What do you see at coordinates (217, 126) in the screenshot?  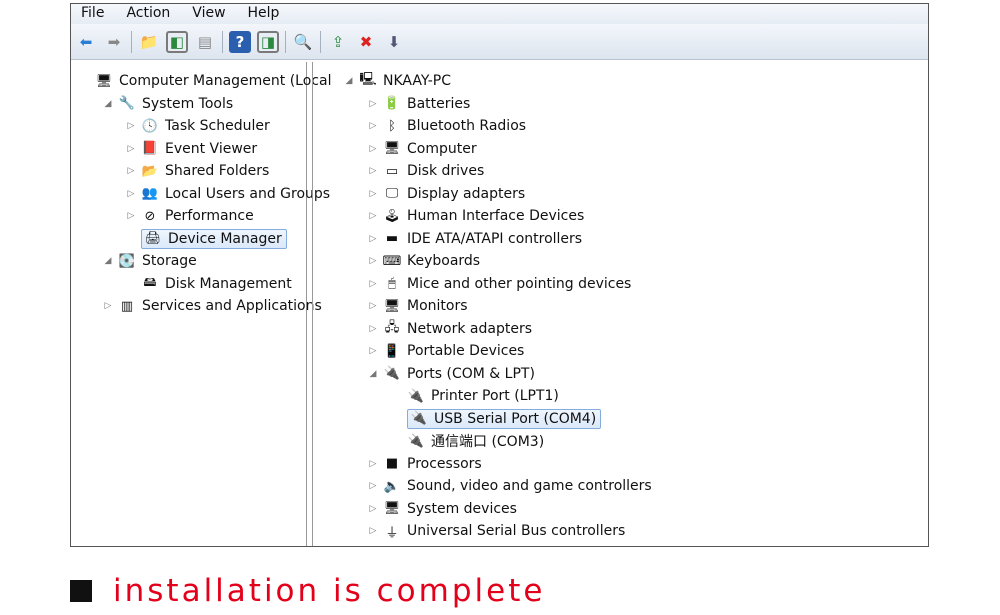 I see `tree-item-label: Task Scheduler` at bounding box center [217, 126].